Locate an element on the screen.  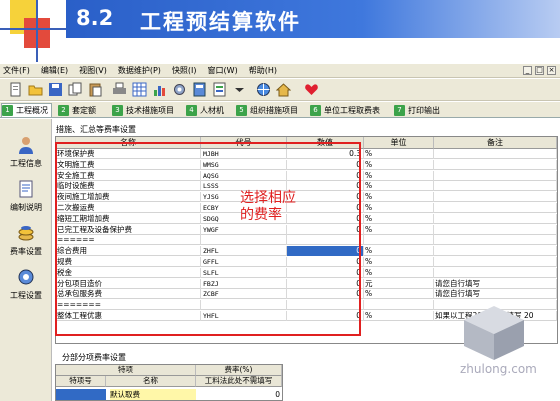
rate-code-cell: YWGF is located at coordinates (244, 229).